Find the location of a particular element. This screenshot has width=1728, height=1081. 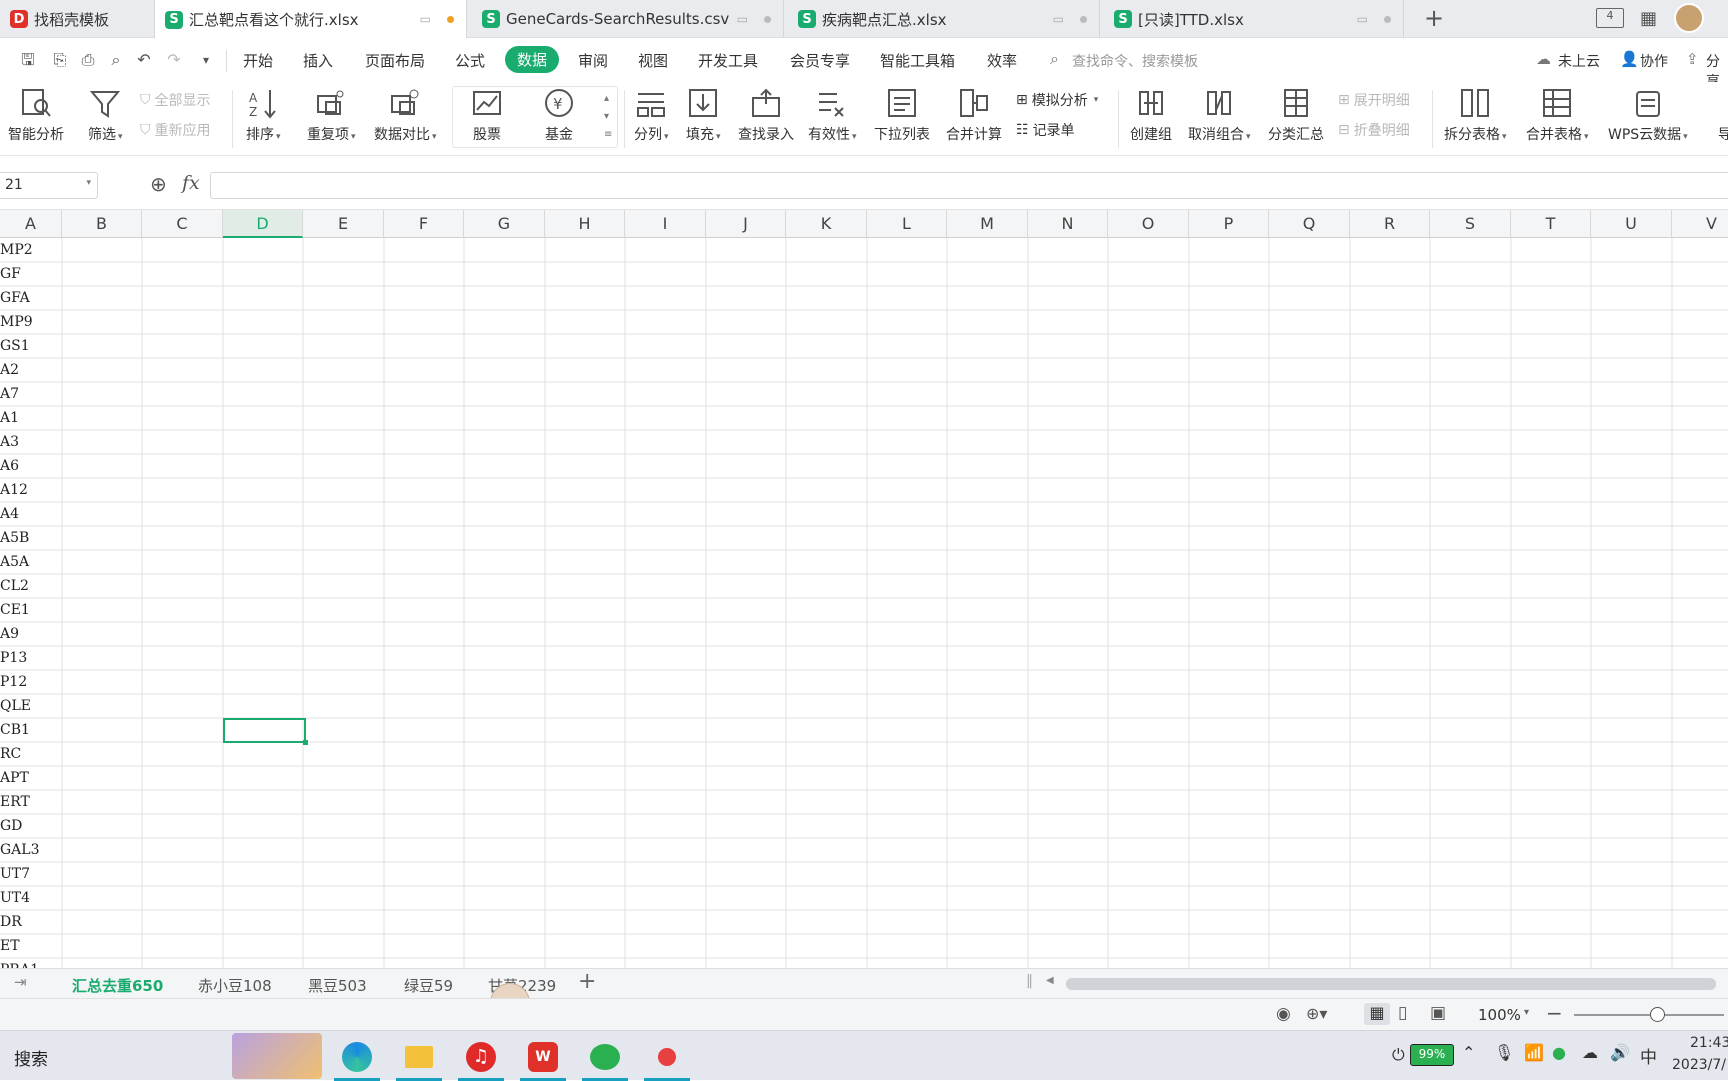

record-form-button: ☷ 记录单 is located at coordinates (1045, 130).